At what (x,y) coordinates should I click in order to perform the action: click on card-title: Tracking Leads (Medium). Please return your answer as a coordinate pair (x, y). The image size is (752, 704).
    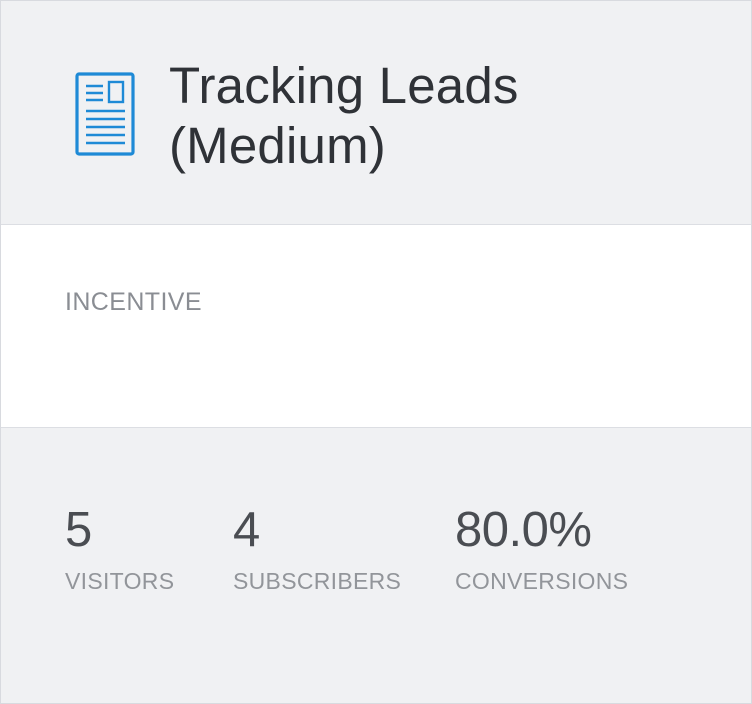
    Looking at the image, I should click on (439, 116).